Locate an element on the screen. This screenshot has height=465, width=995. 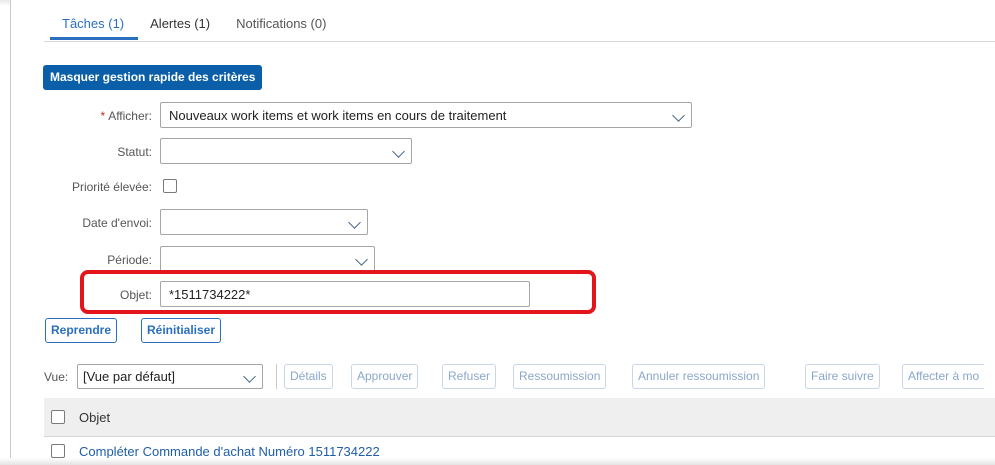
vue-select: [Vue par défaut] is located at coordinates (170, 376).